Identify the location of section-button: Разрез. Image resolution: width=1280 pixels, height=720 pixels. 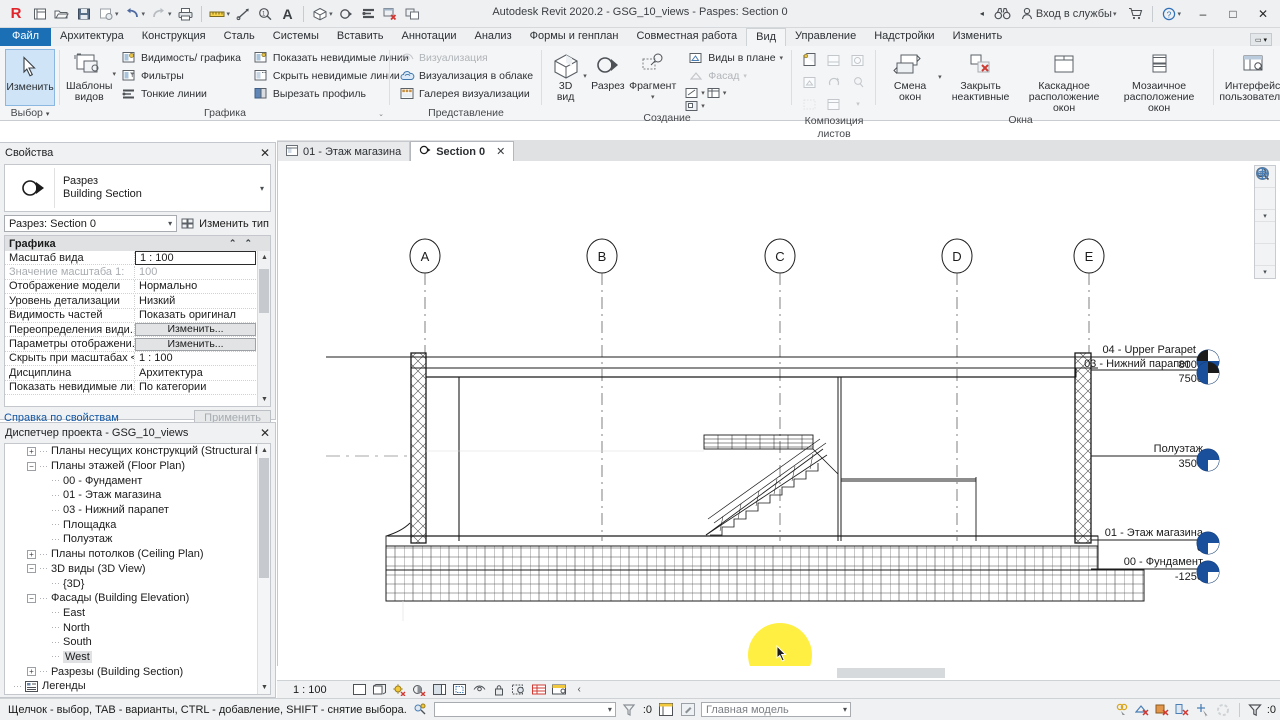
(608, 70).